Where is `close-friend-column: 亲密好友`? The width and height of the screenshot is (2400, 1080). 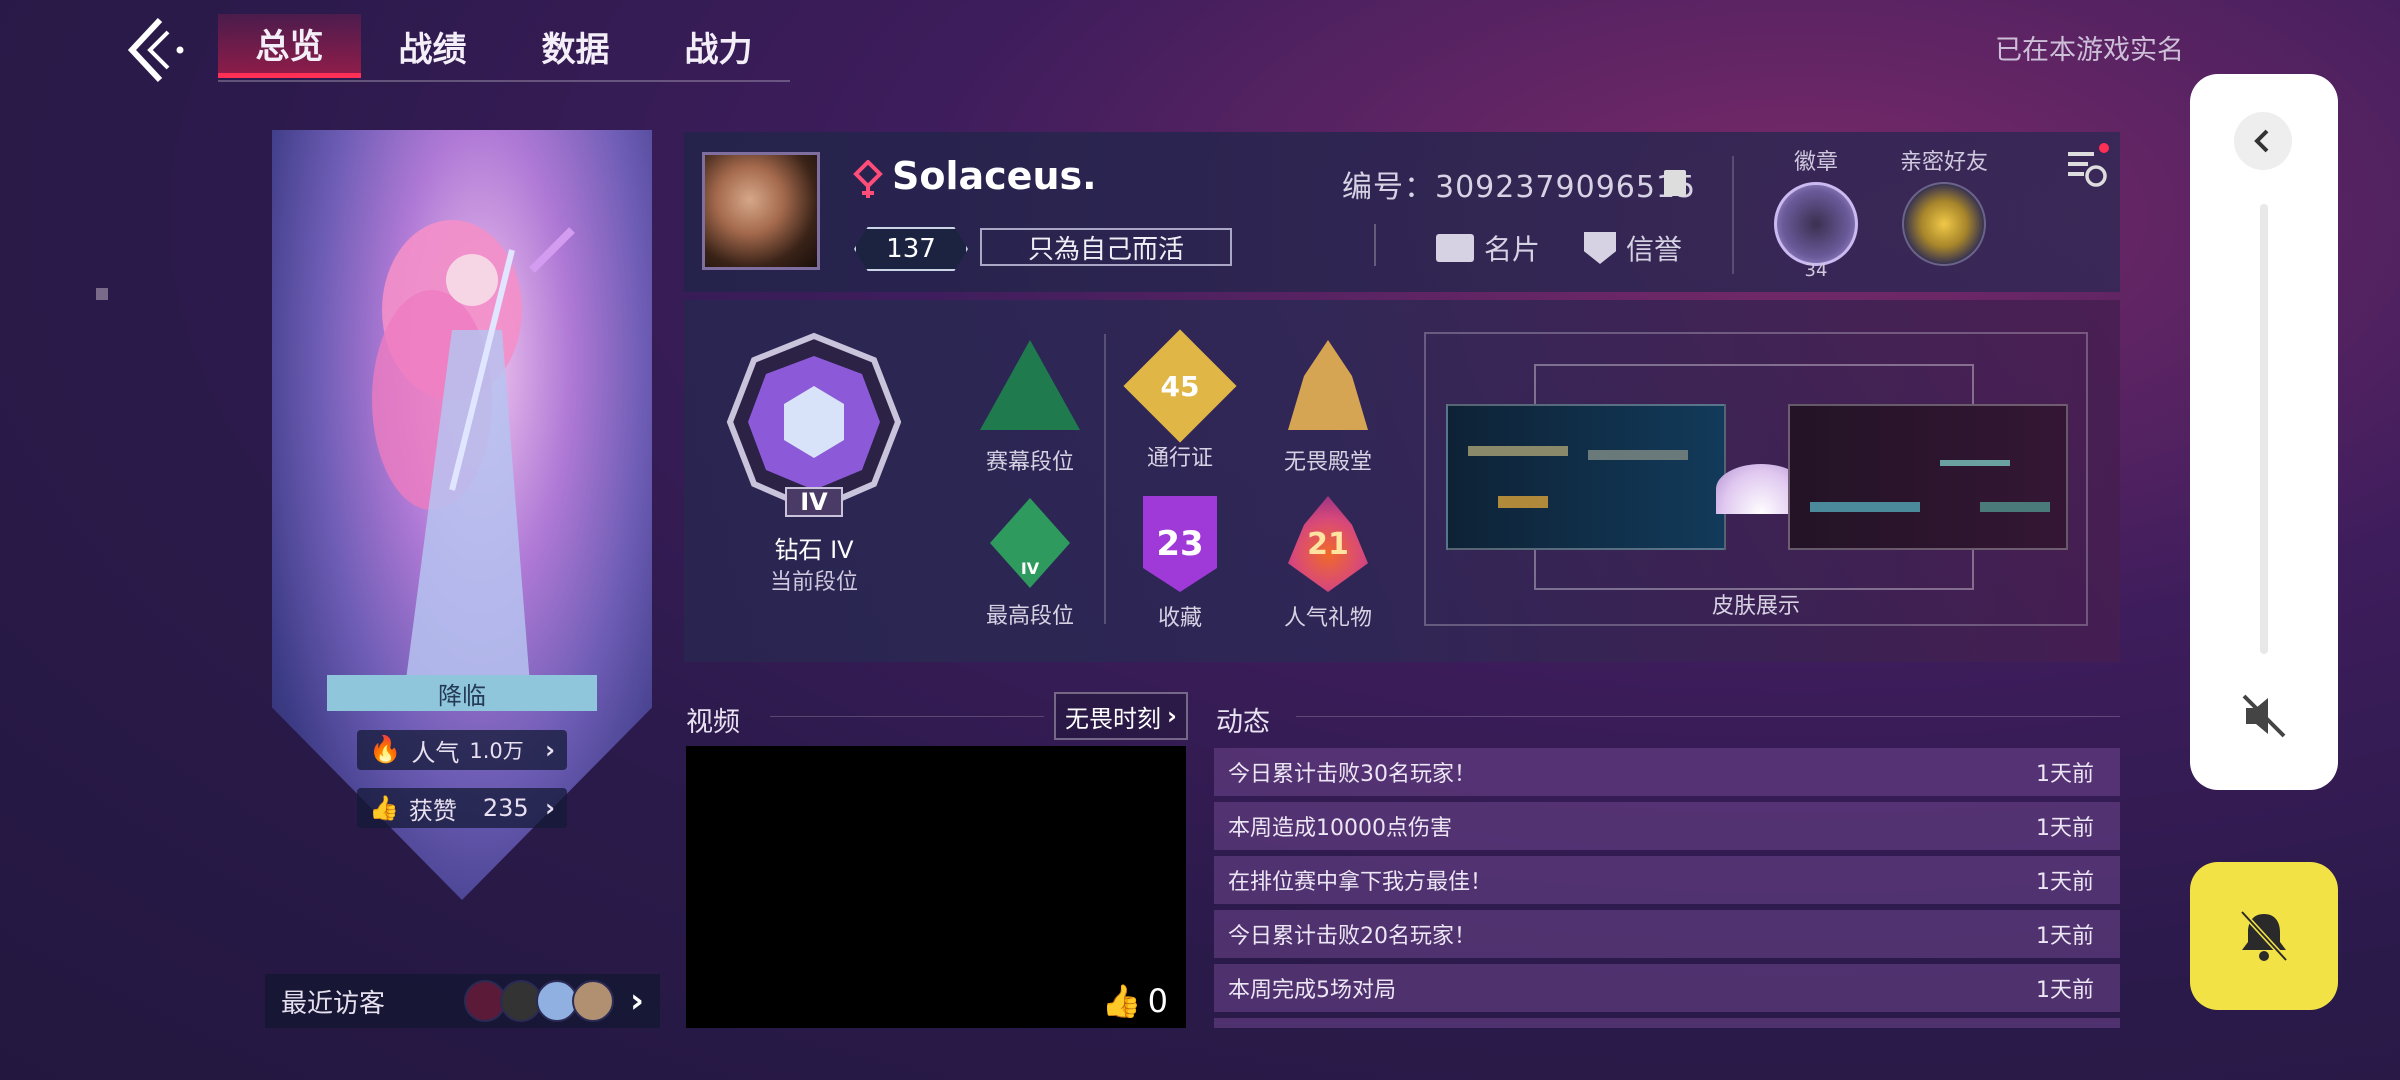 close-friend-column: 亲密好友 is located at coordinates (1944, 205).